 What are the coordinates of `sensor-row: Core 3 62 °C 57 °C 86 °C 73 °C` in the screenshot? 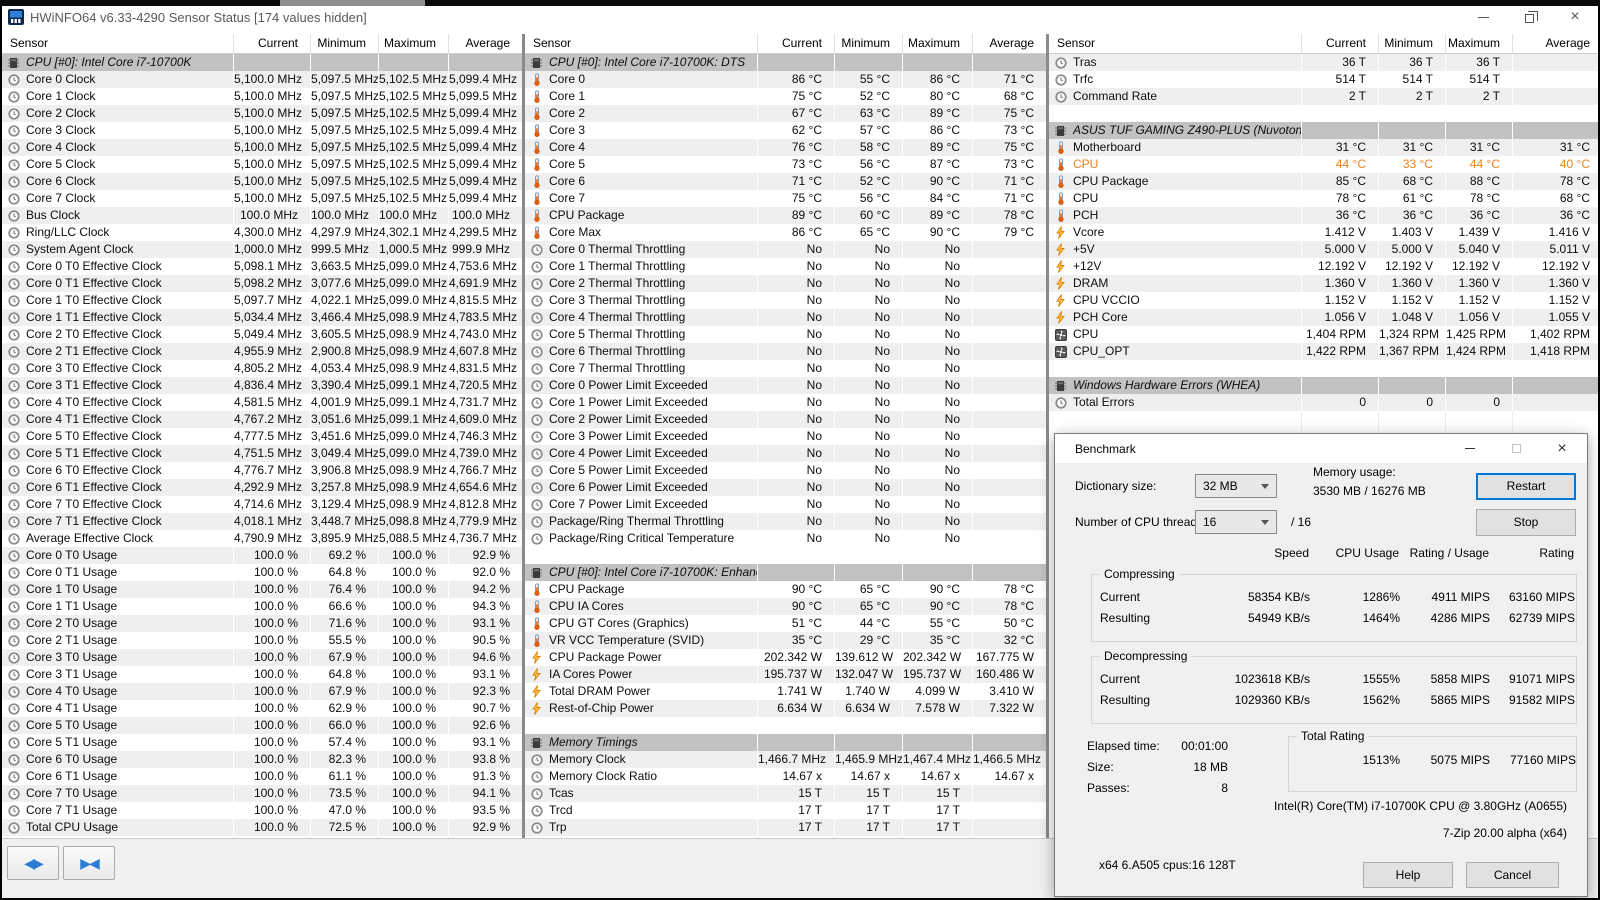 It's located at (785, 130).